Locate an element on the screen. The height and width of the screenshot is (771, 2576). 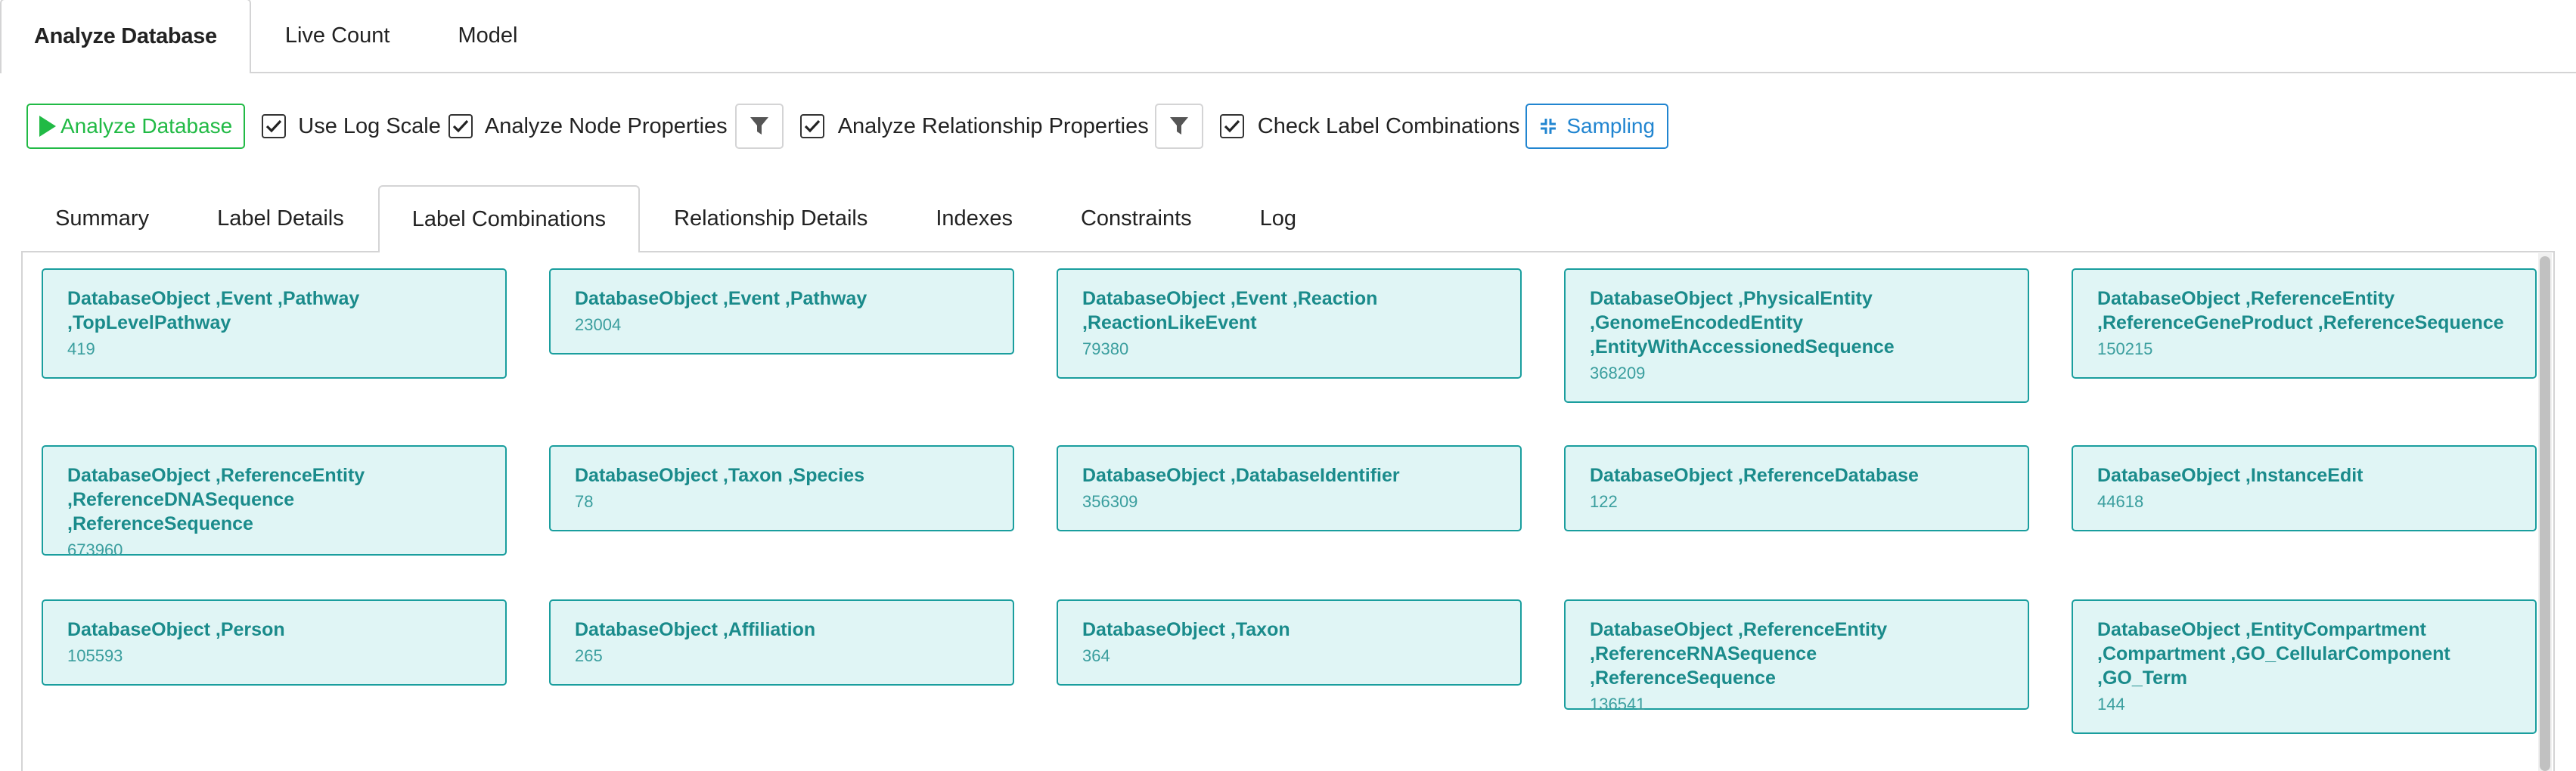
use-log-scale-checkbox is located at coordinates (274, 126).